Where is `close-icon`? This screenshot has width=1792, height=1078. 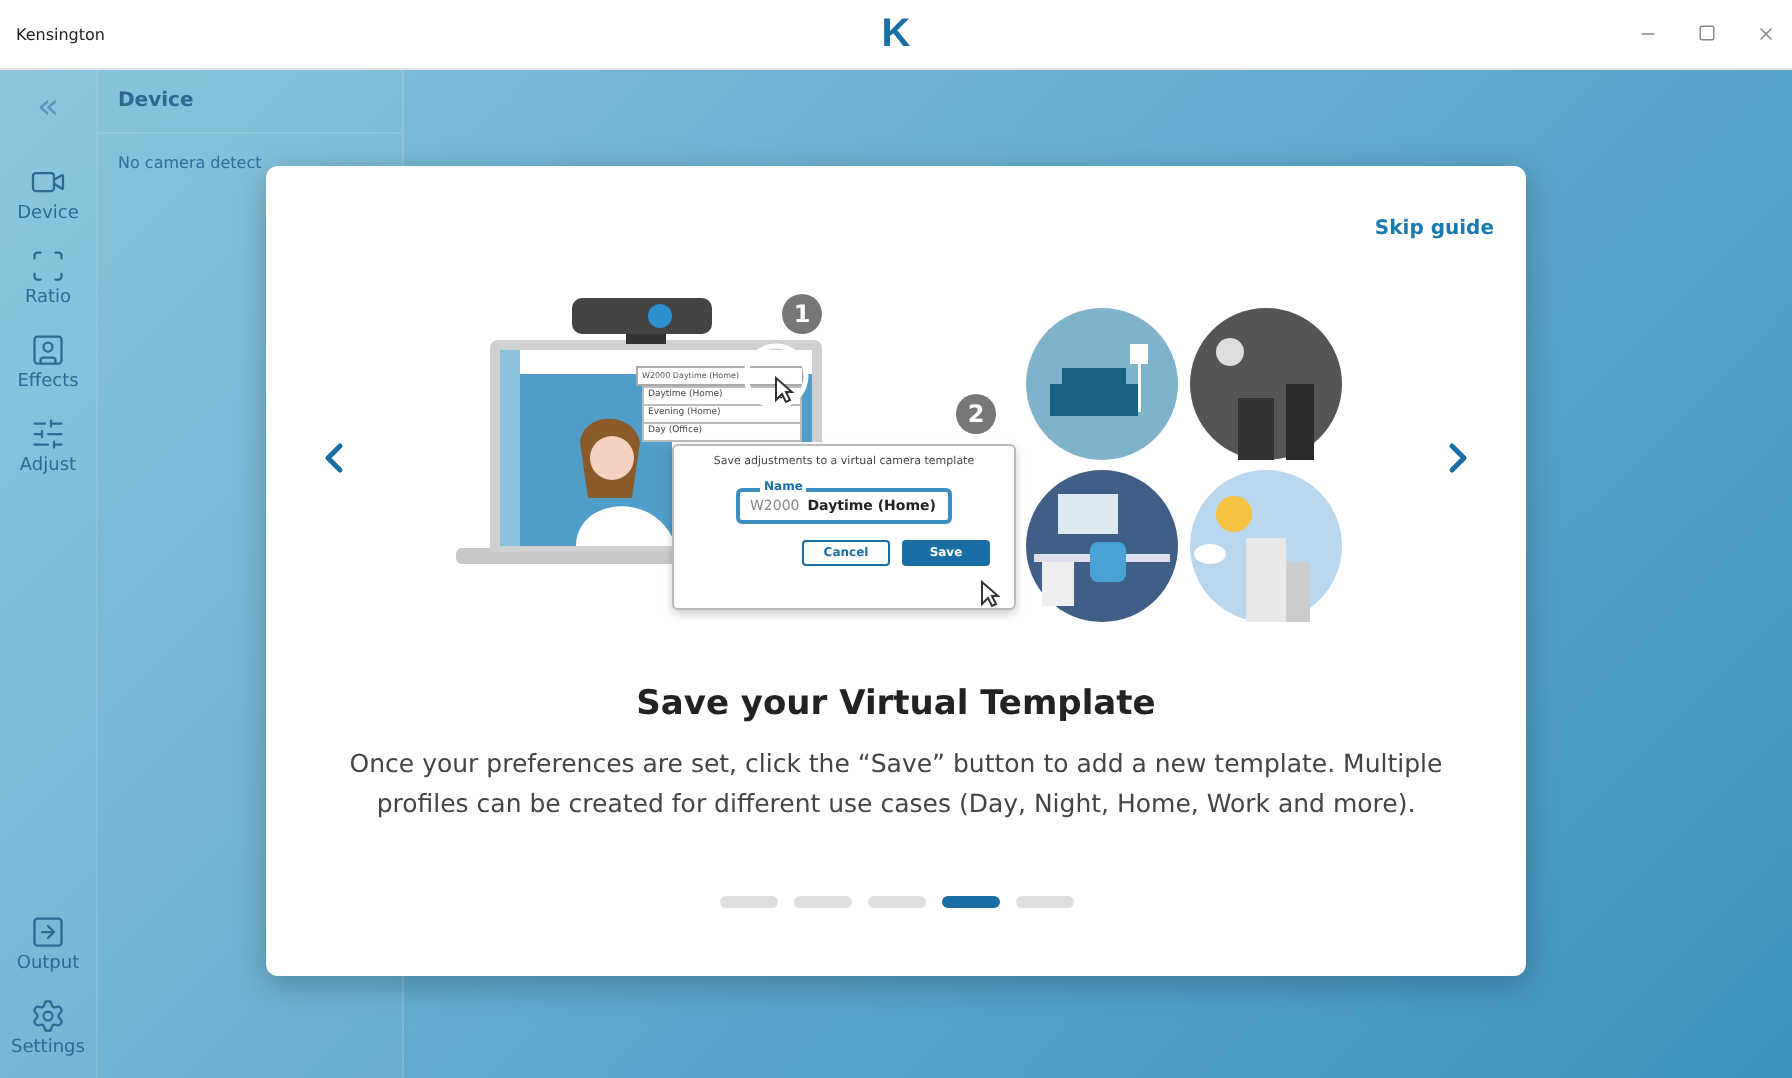 close-icon is located at coordinates (1766, 34).